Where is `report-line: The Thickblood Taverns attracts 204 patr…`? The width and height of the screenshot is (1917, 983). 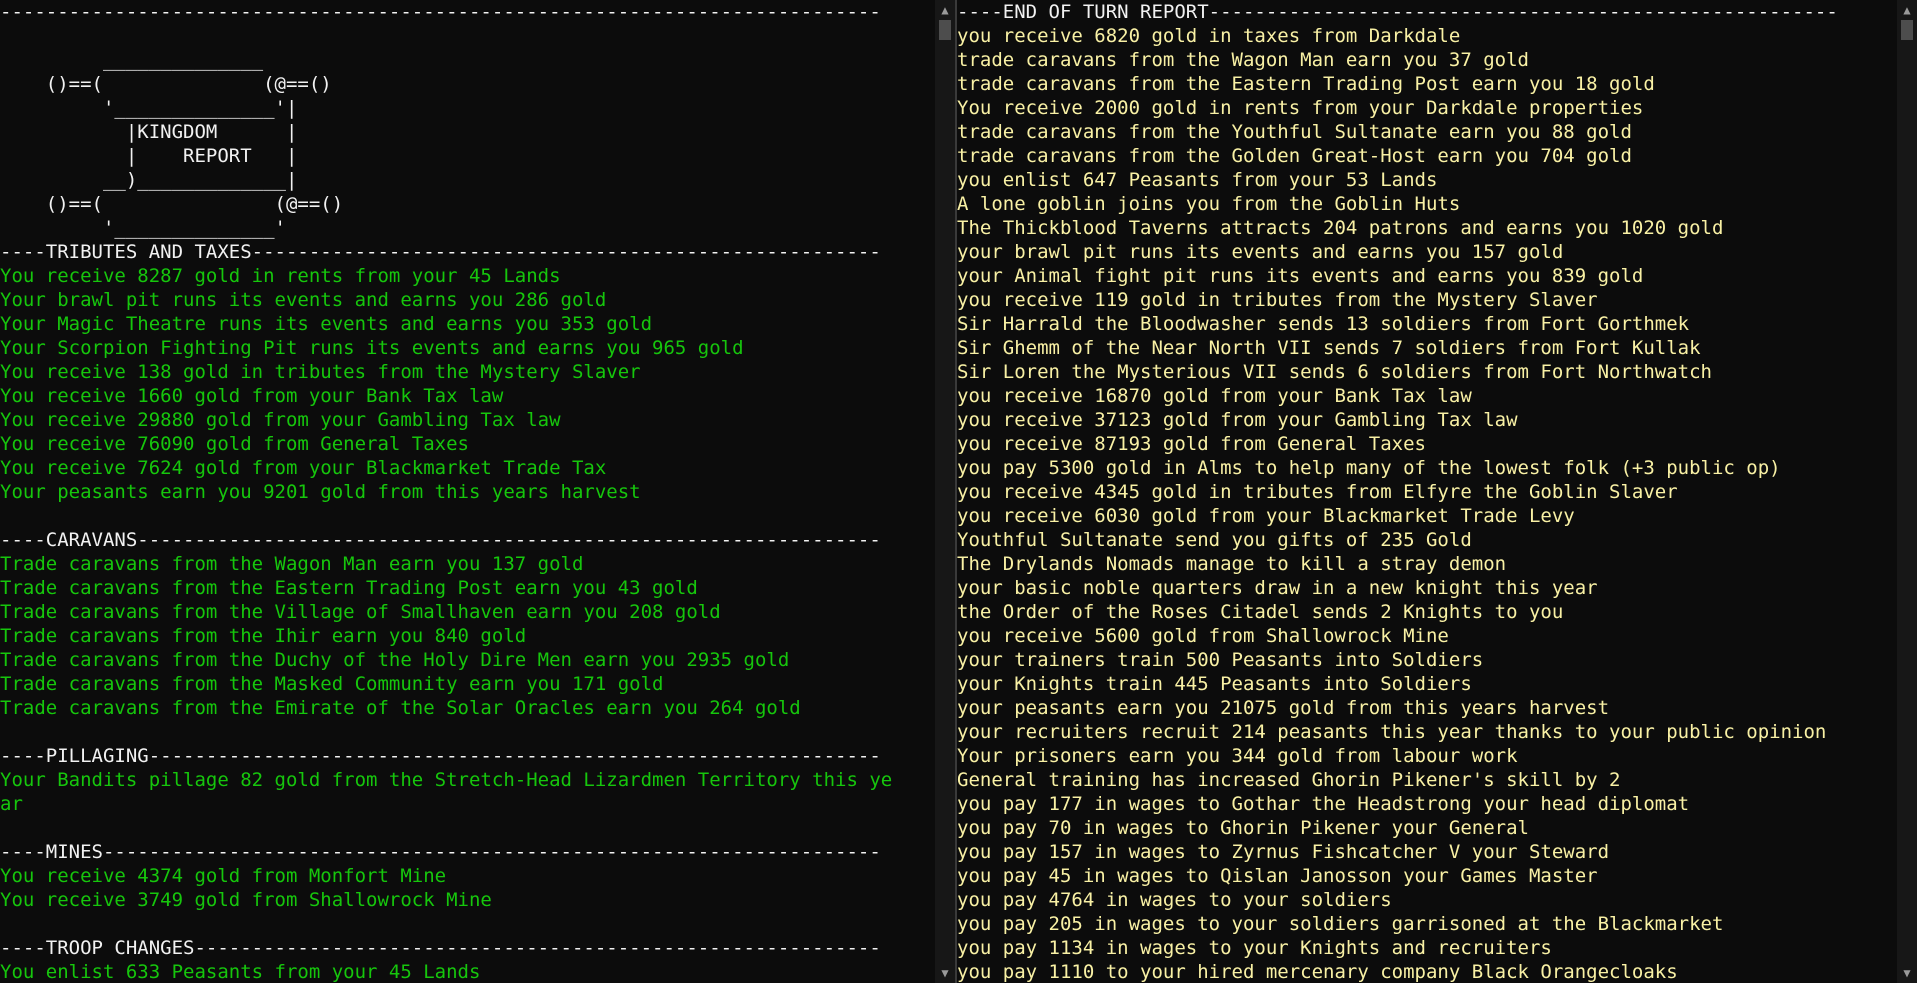
report-line: The Thickblood Taverns attracts 204 patr… is located at coordinates (1340, 228).